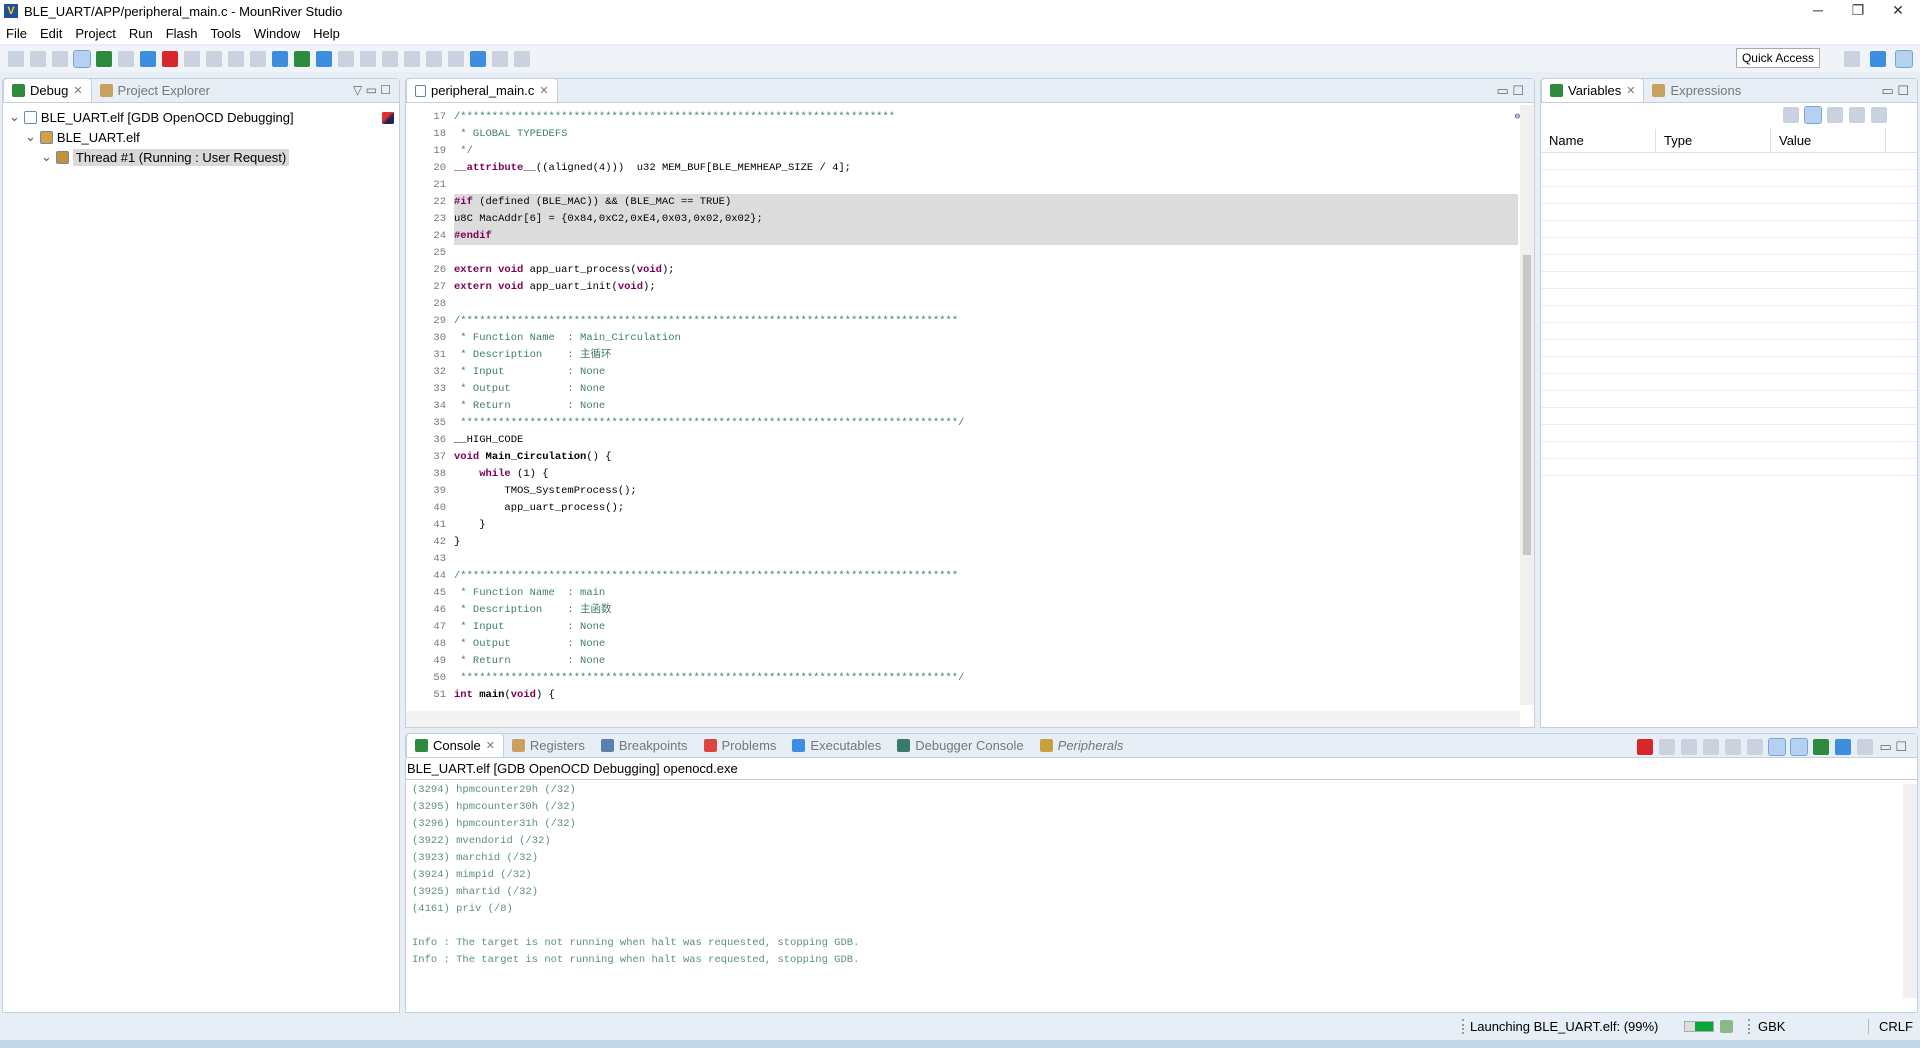 This screenshot has width=1920, height=1048. What do you see at coordinates (968, 355) in the screenshot?
I see `code-line: 31 * Description : 主循环` at bounding box center [968, 355].